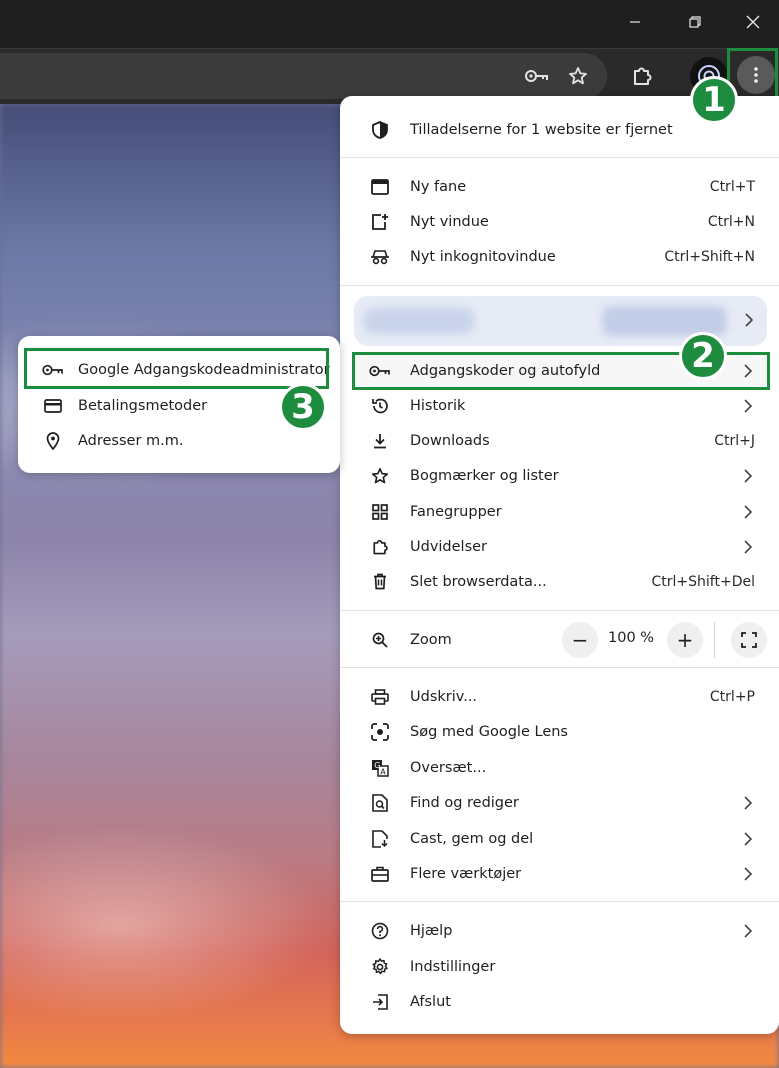 Image resolution: width=779 pixels, height=1068 pixels. What do you see at coordinates (431, 639) in the screenshot?
I see `zoom-label: Zoom` at bounding box center [431, 639].